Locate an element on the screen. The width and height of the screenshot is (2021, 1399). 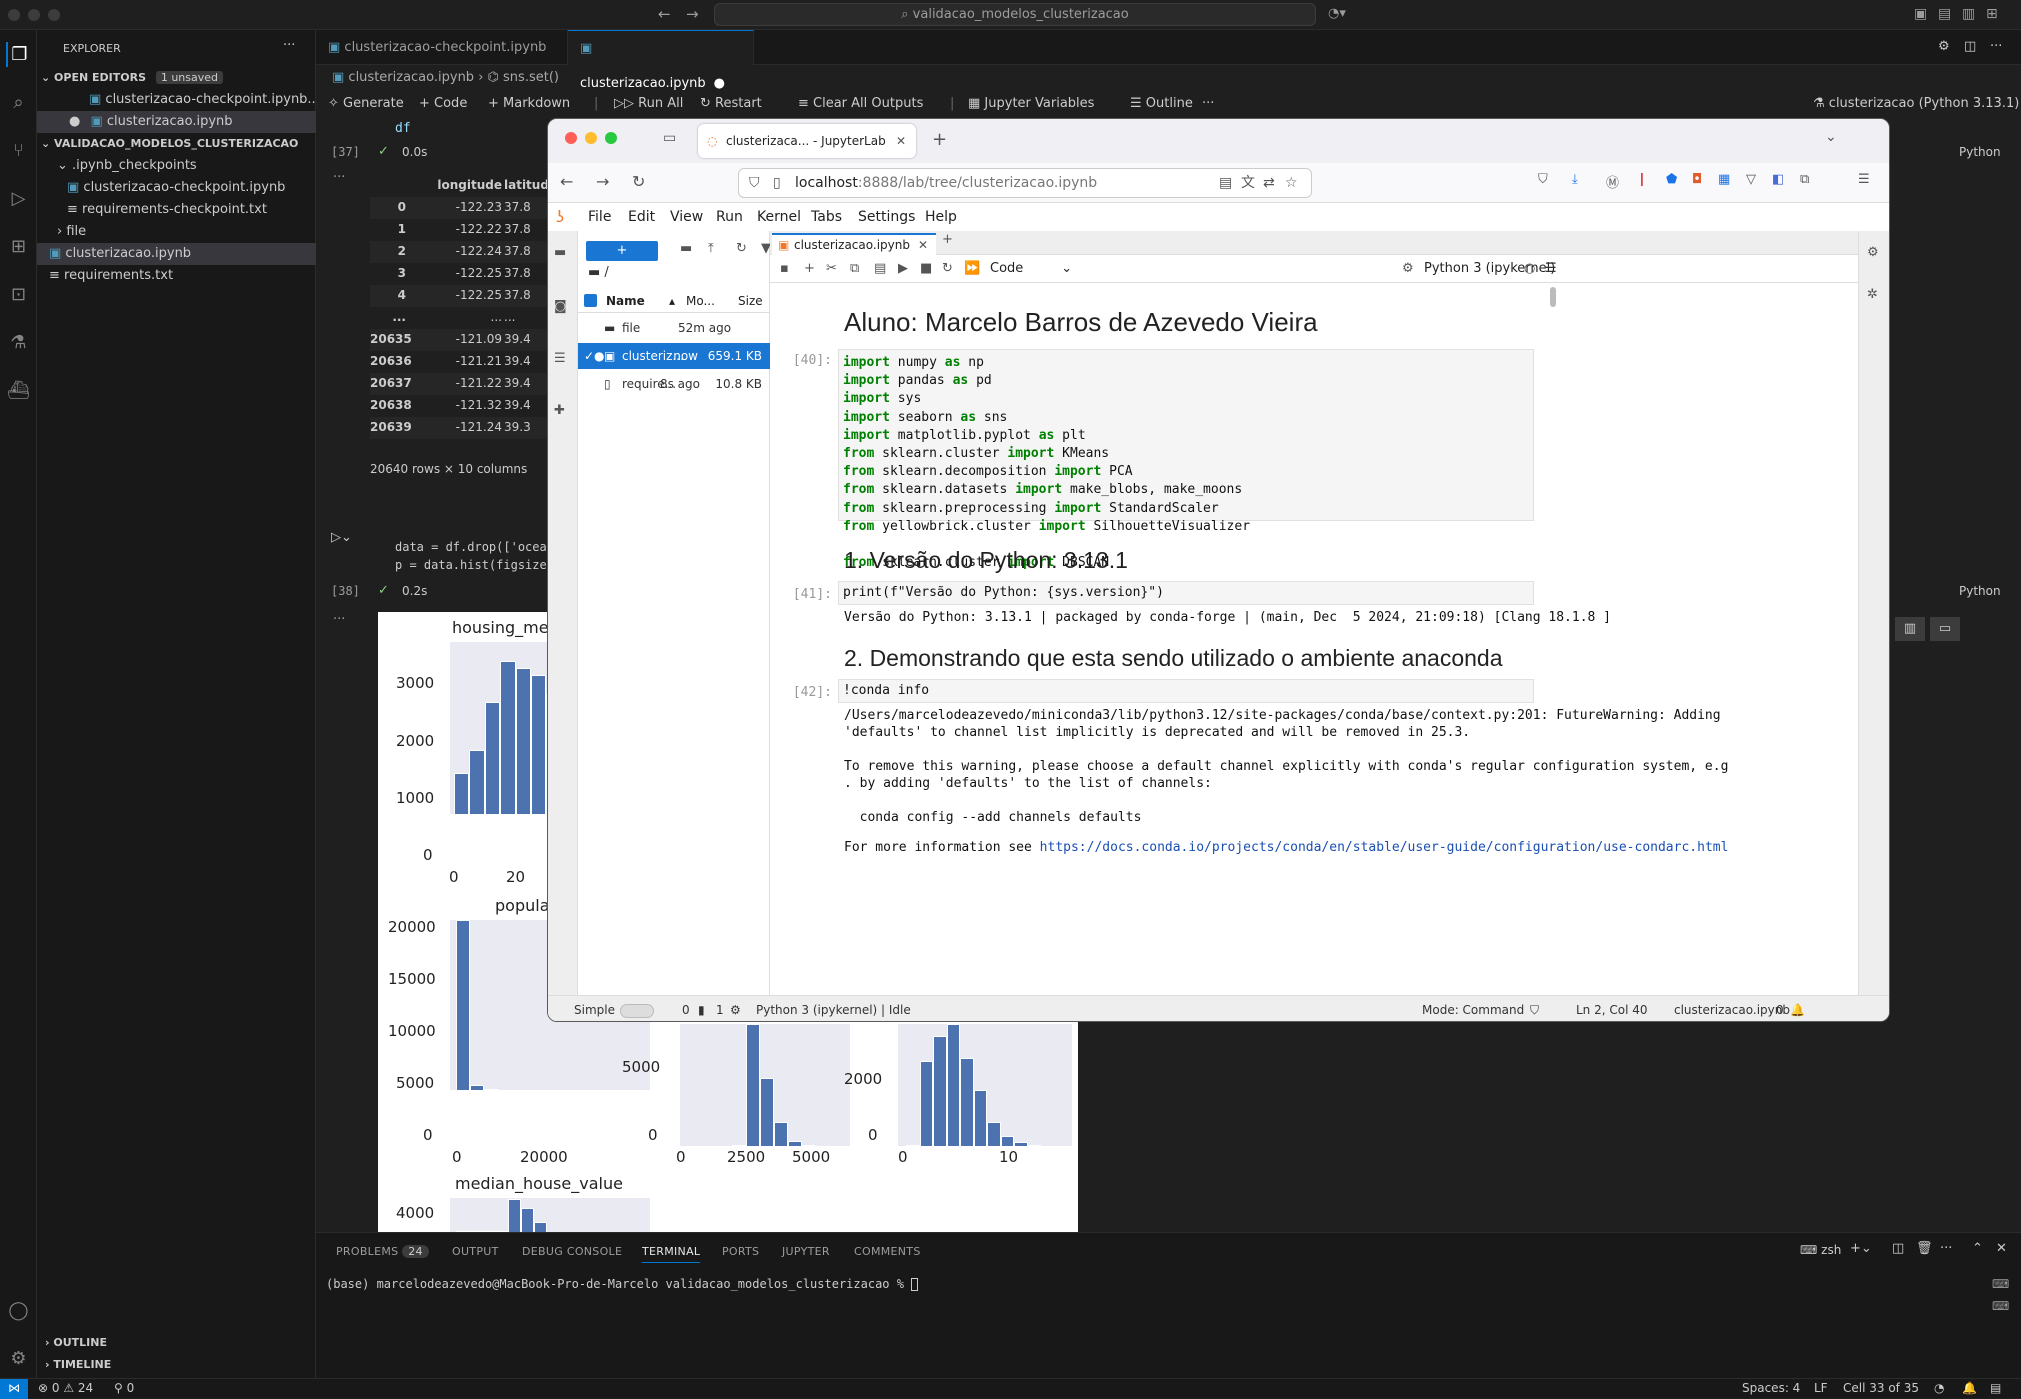
cell38-line1: data = df.drop(['ocea is located at coordinates (471, 547).